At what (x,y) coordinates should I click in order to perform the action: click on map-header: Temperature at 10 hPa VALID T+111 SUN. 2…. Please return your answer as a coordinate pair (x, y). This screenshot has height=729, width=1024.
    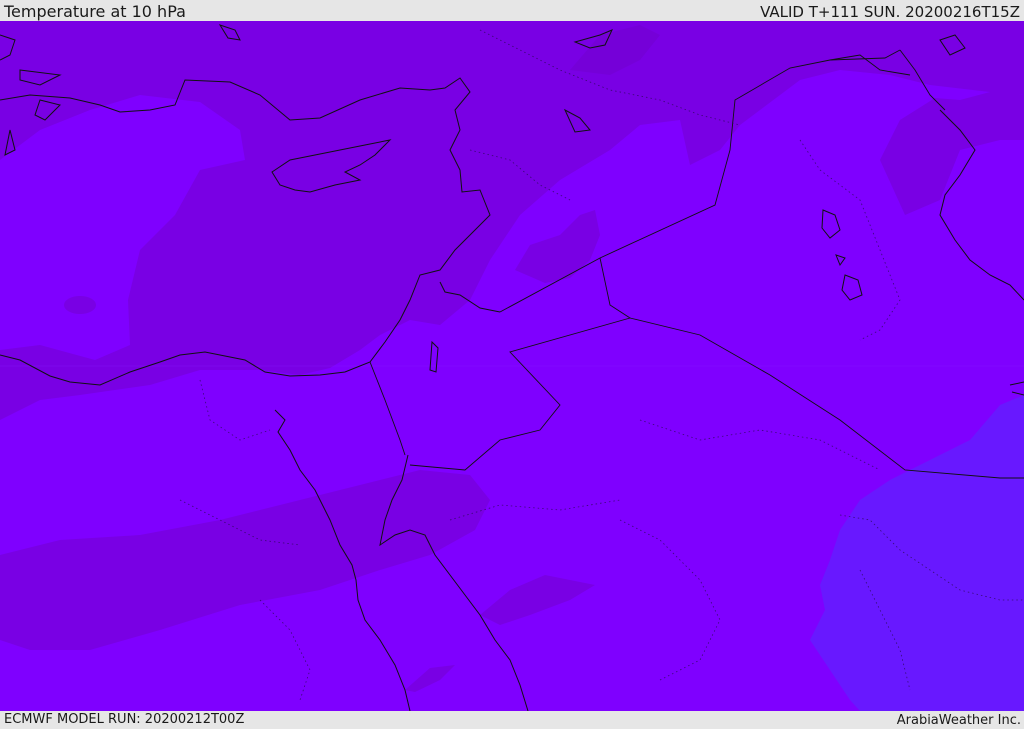
    Looking at the image, I should click on (512, 10).